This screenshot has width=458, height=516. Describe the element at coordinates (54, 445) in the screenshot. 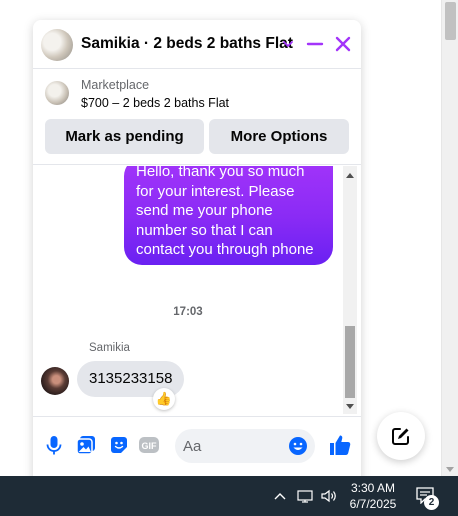

I see `microphone-icon` at that location.